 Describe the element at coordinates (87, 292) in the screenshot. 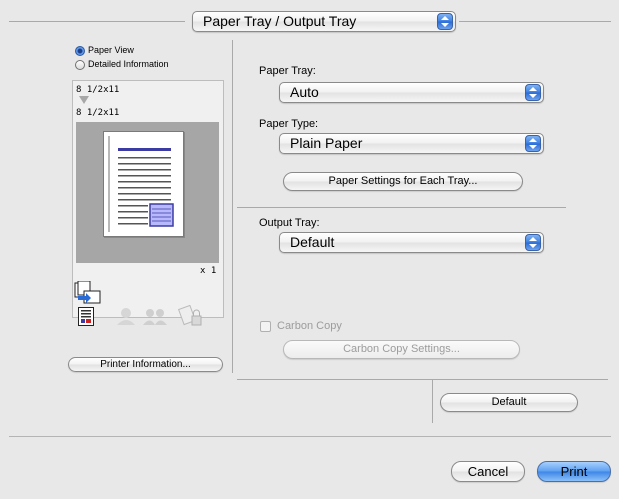

I see `output-tray-icon` at that location.